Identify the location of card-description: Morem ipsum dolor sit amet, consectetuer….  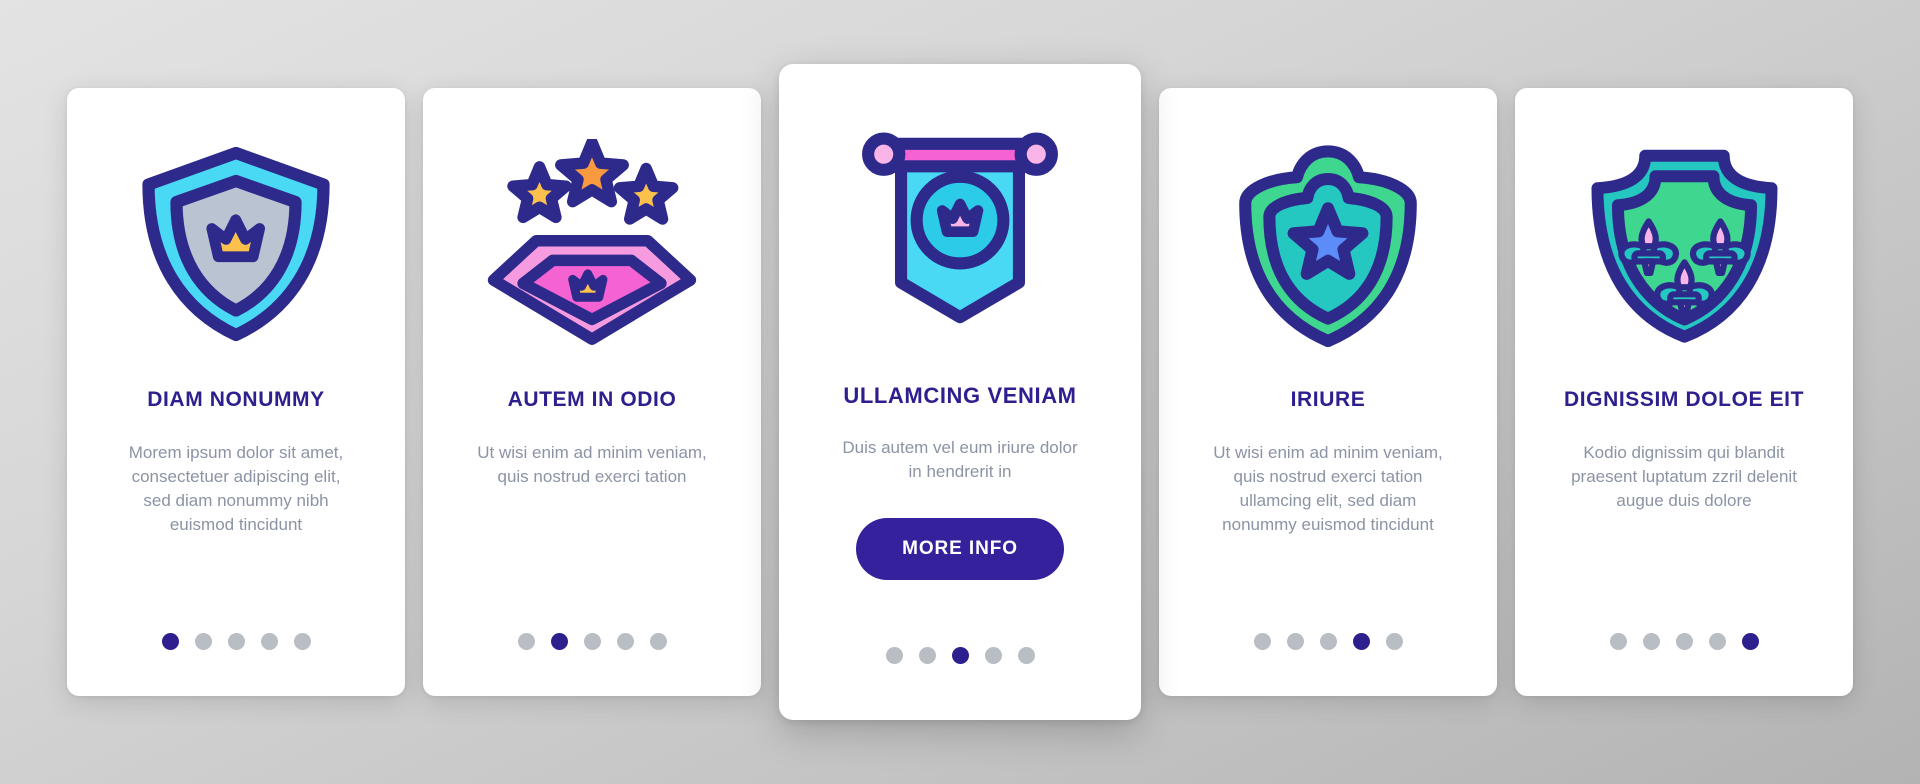
(236, 489).